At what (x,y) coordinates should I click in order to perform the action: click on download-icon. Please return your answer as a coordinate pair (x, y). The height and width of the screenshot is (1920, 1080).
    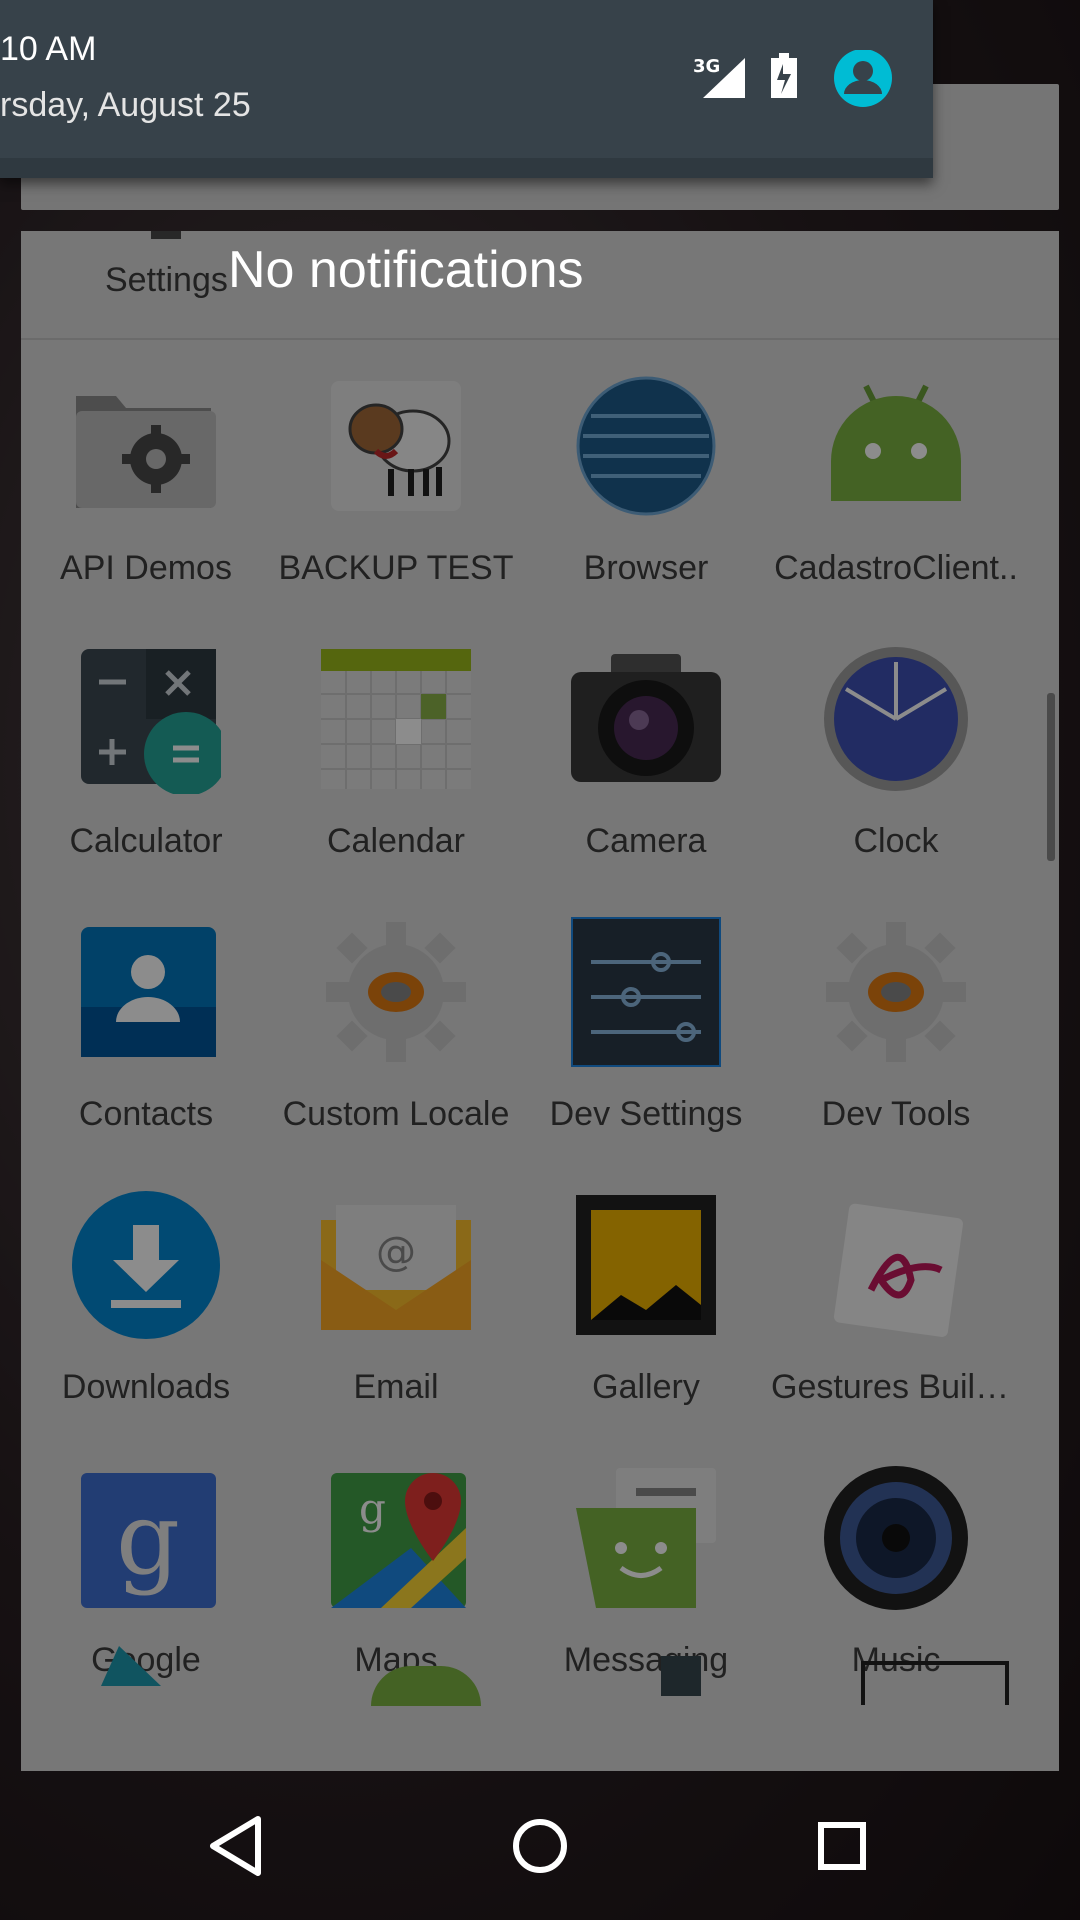
    Looking at the image, I should click on (146, 1265).